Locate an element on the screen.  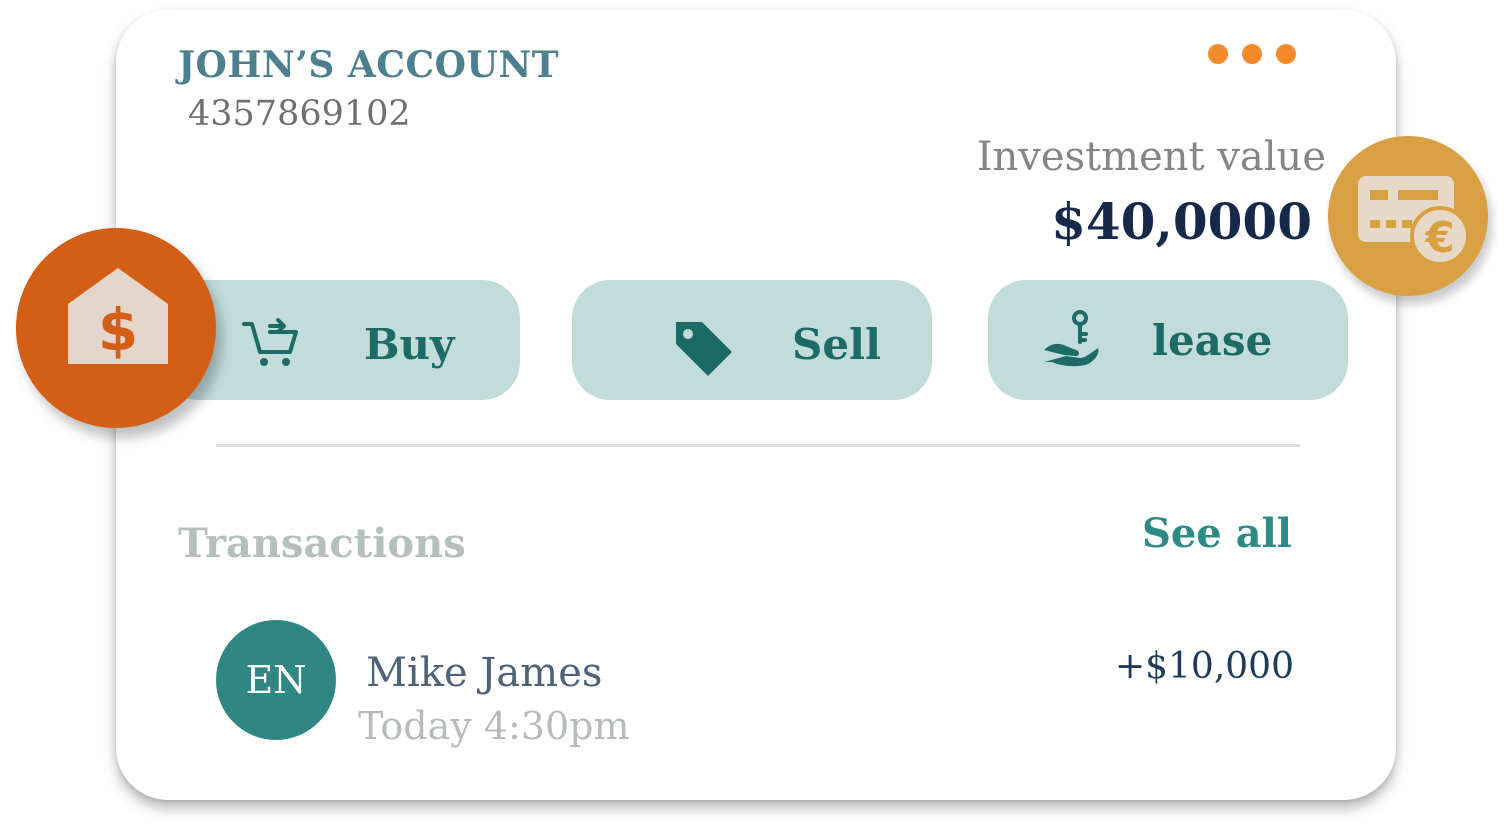
house-dollar-badge: $ is located at coordinates (116, 328).